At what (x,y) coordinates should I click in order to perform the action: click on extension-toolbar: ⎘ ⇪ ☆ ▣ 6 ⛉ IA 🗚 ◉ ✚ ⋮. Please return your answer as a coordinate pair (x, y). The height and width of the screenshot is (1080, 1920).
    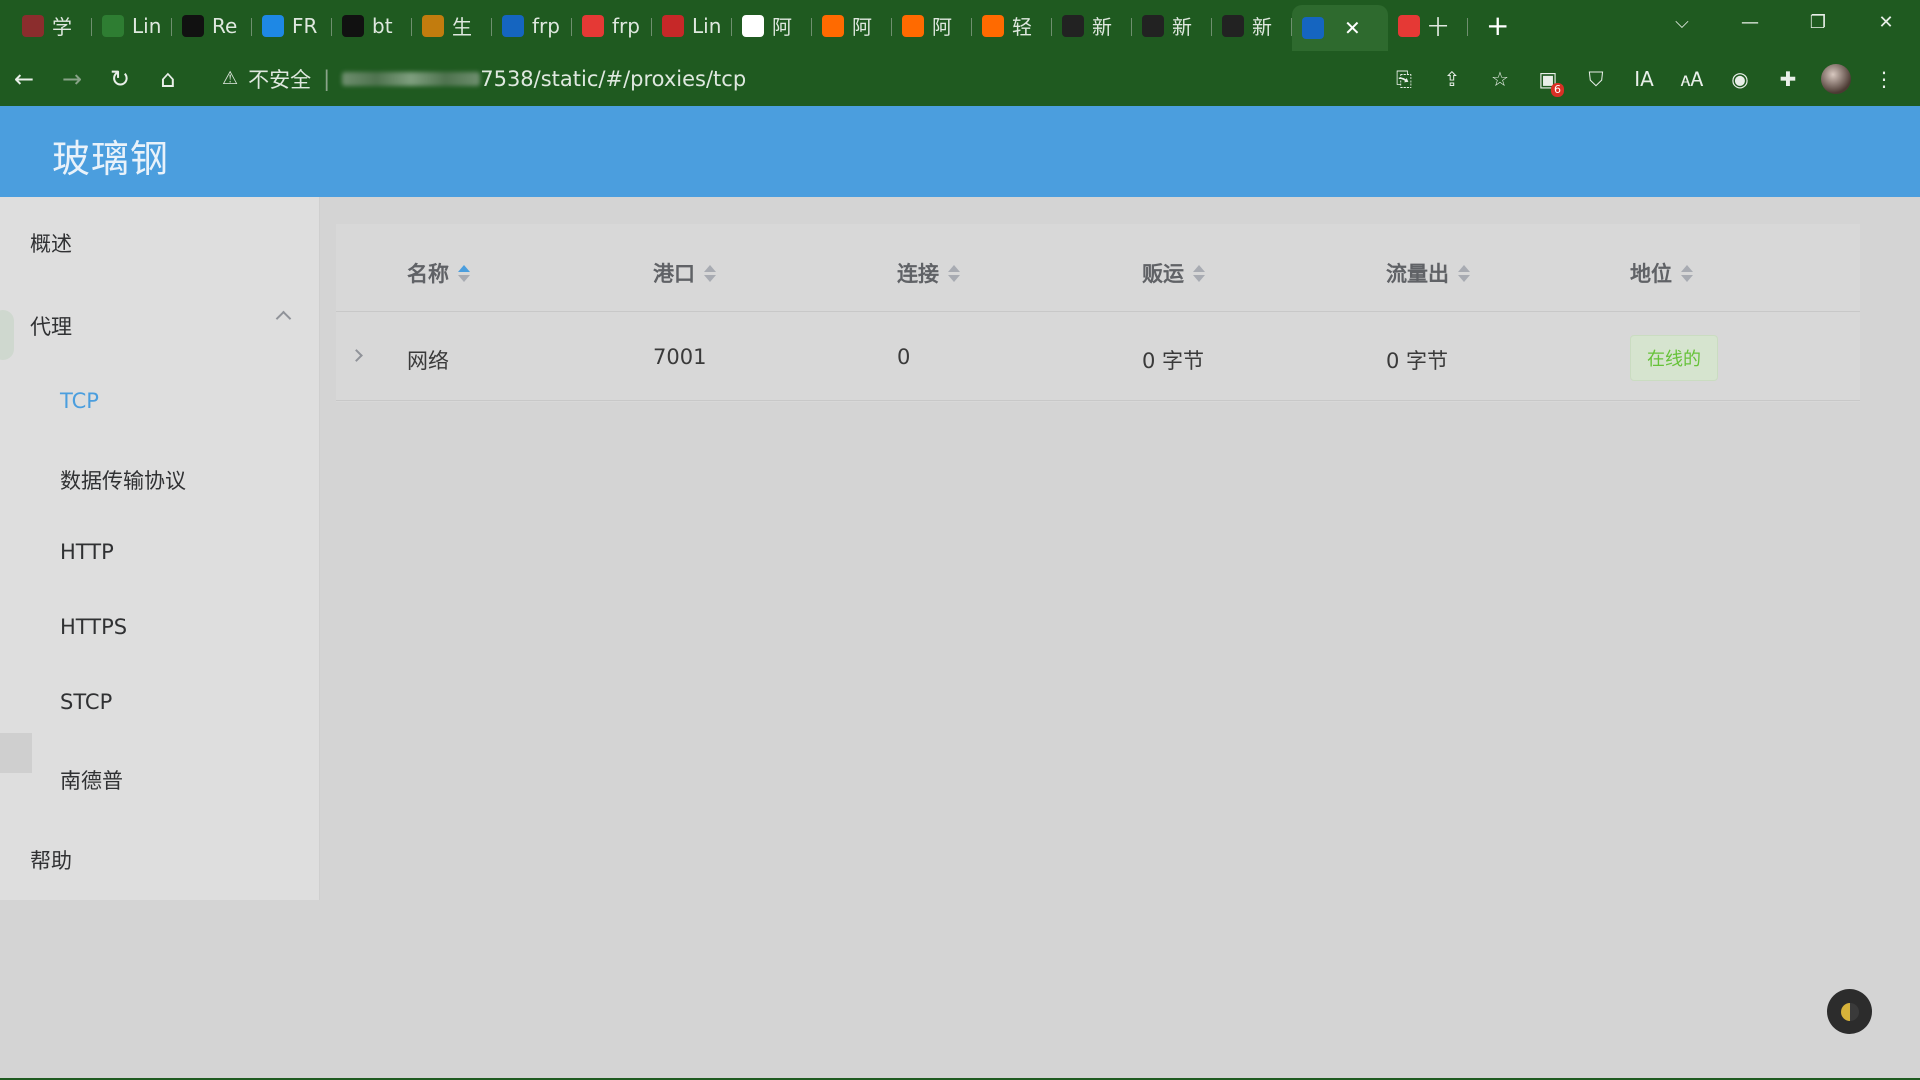
    Looking at the image, I should click on (1644, 78).